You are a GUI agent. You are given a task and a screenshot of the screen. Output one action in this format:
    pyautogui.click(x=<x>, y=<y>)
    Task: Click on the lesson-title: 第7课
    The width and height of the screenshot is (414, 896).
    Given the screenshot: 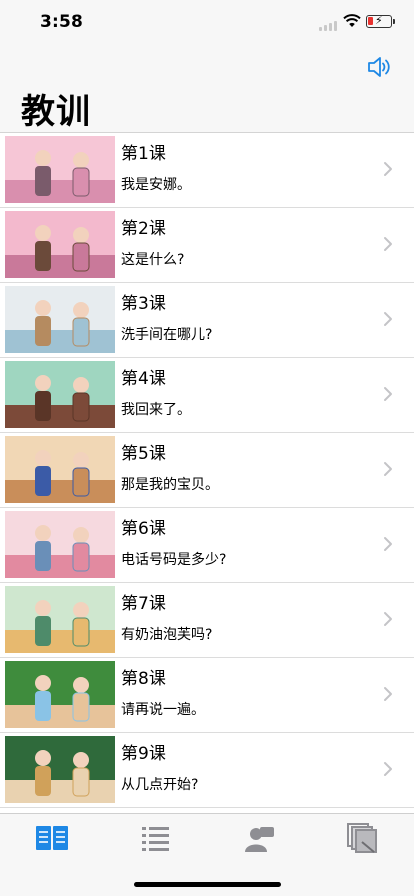 What is the action you would take?
    pyautogui.click(x=143, y=604)
    